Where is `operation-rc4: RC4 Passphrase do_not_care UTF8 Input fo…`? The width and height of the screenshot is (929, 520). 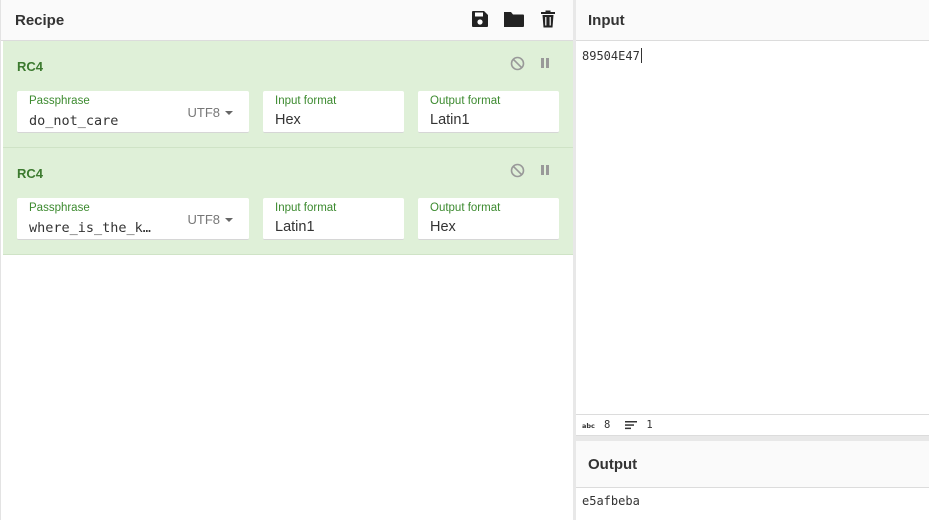 operation-rc4: RC4 Passphrase do_not_care UTF8 Input fo… is located at coordinates (288, 94).